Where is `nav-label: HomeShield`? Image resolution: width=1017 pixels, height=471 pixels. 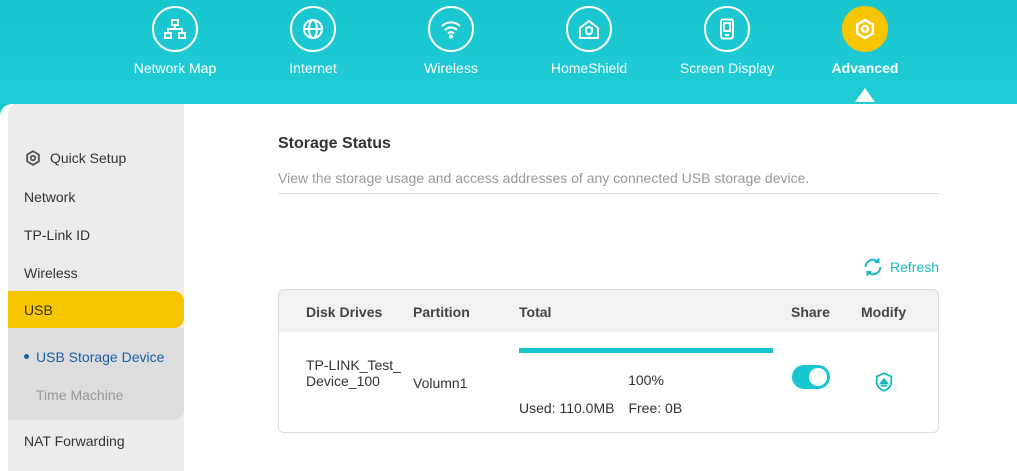
nav-label: HomeShield is located at coordinates (589, 68).